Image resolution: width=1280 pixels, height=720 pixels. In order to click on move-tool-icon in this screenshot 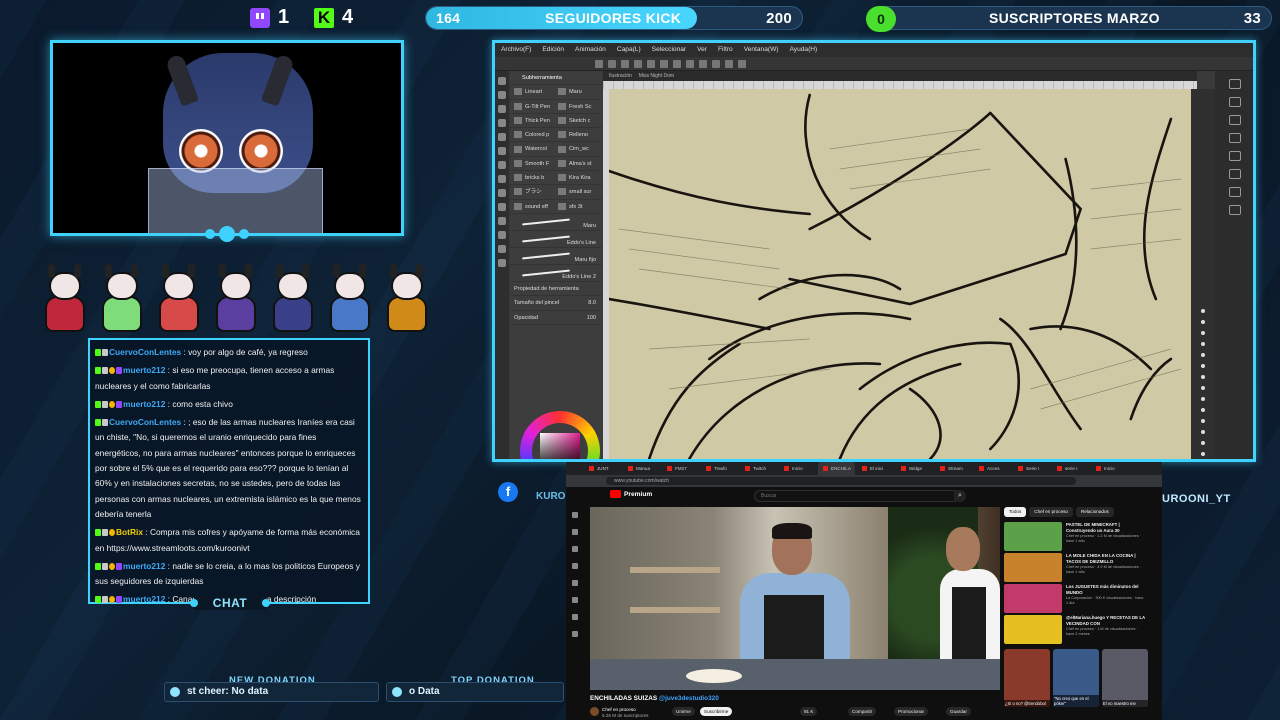, I will do `click(502, 81)`.